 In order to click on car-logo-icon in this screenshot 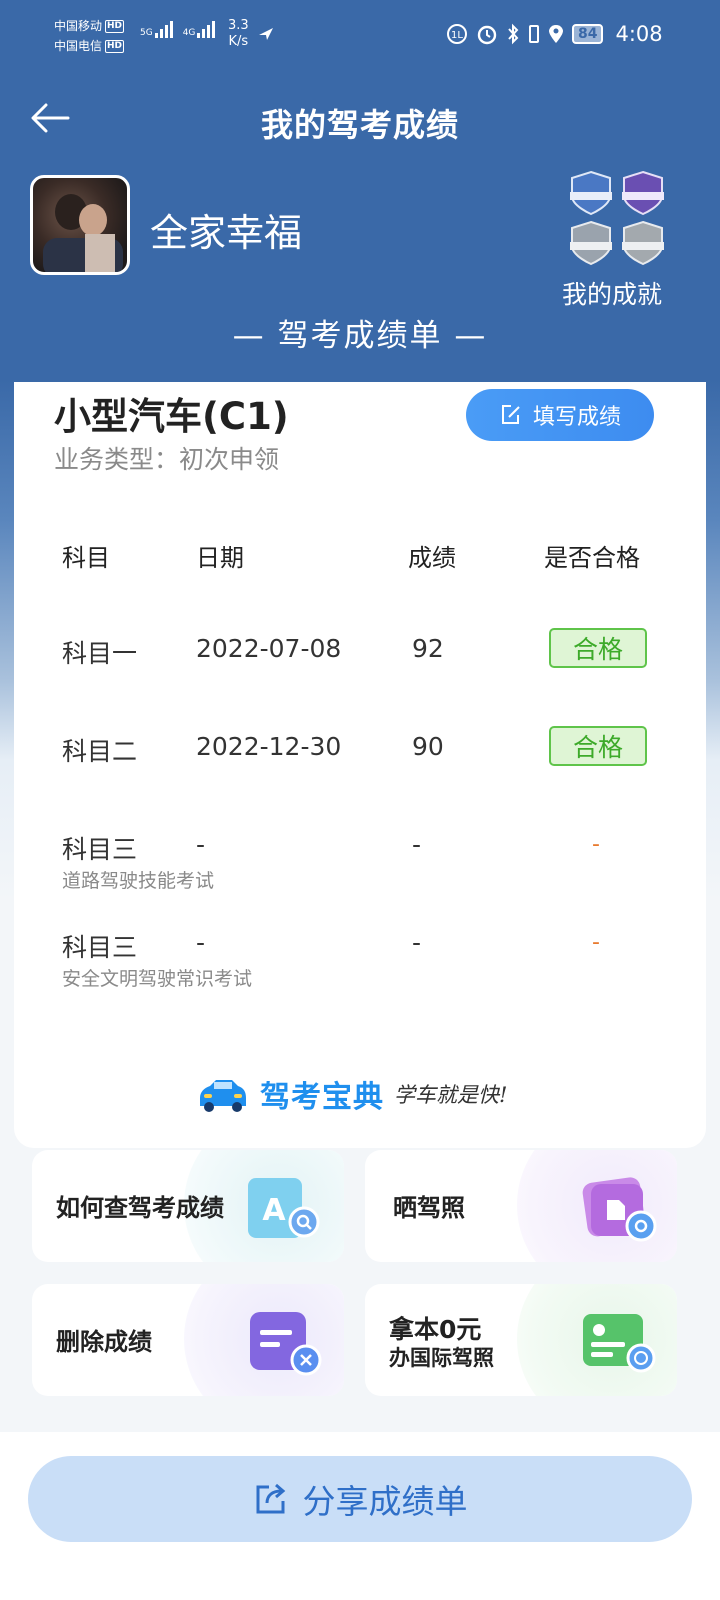, I will do `click(223, 1096)`.